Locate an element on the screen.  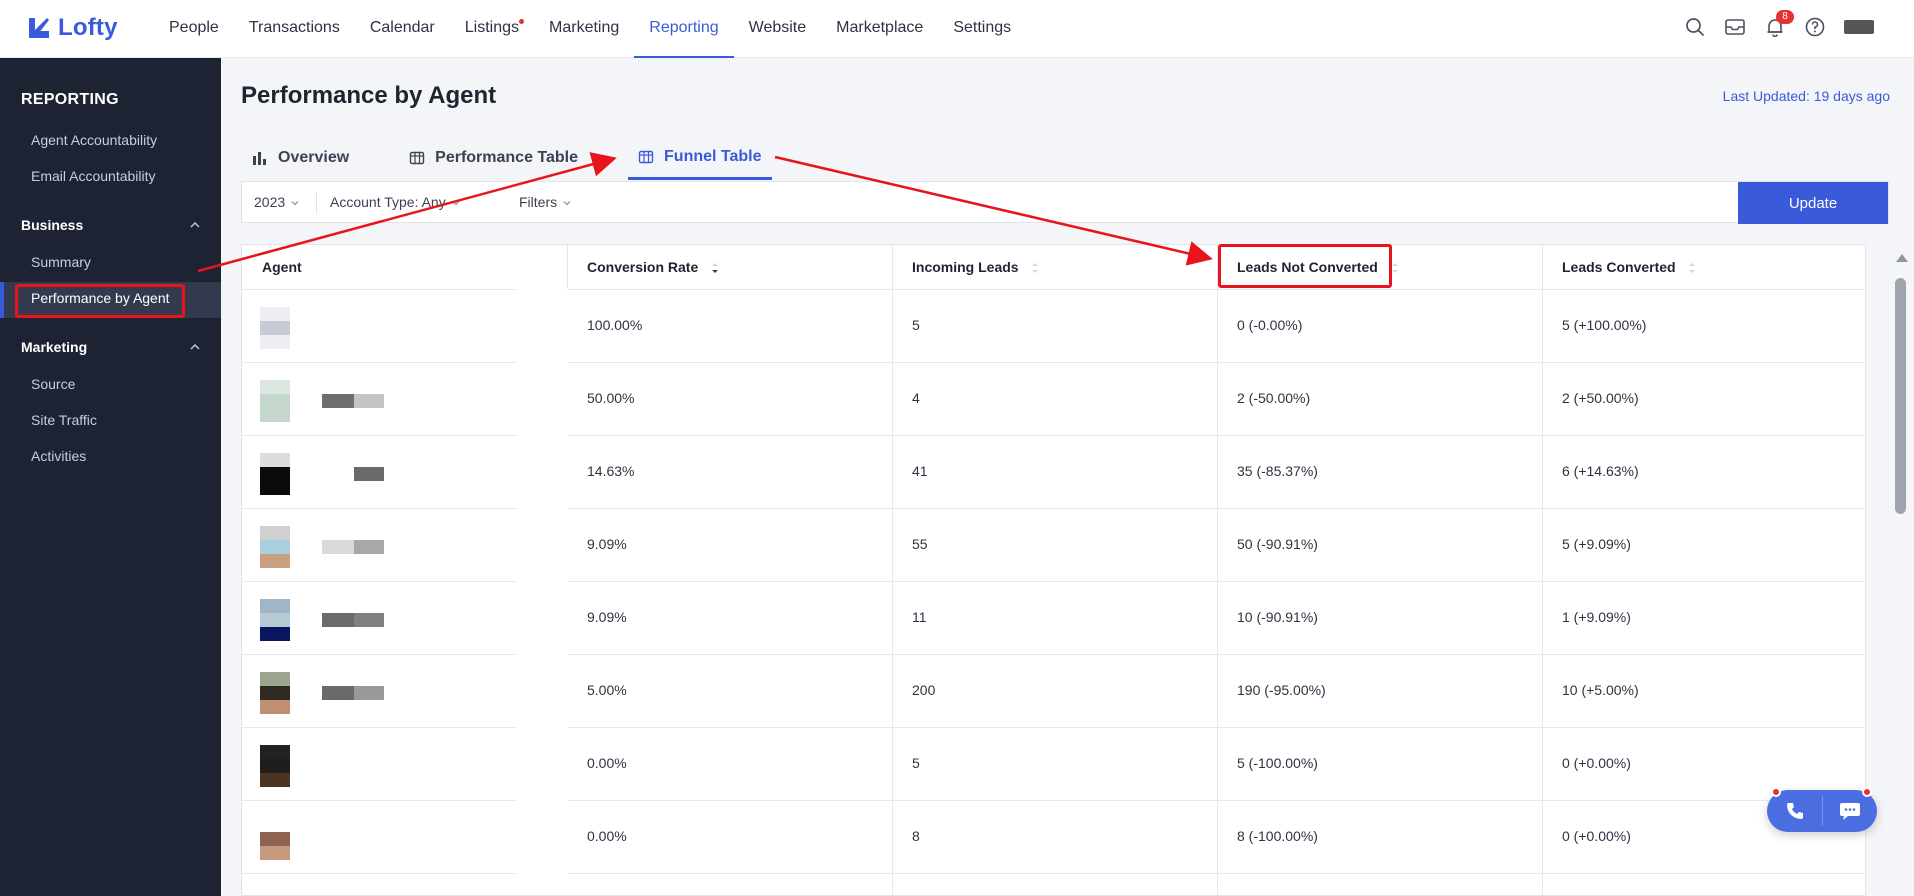
col-header-conversion-rate: Conversion Rate is located at coordinates (643, 267).